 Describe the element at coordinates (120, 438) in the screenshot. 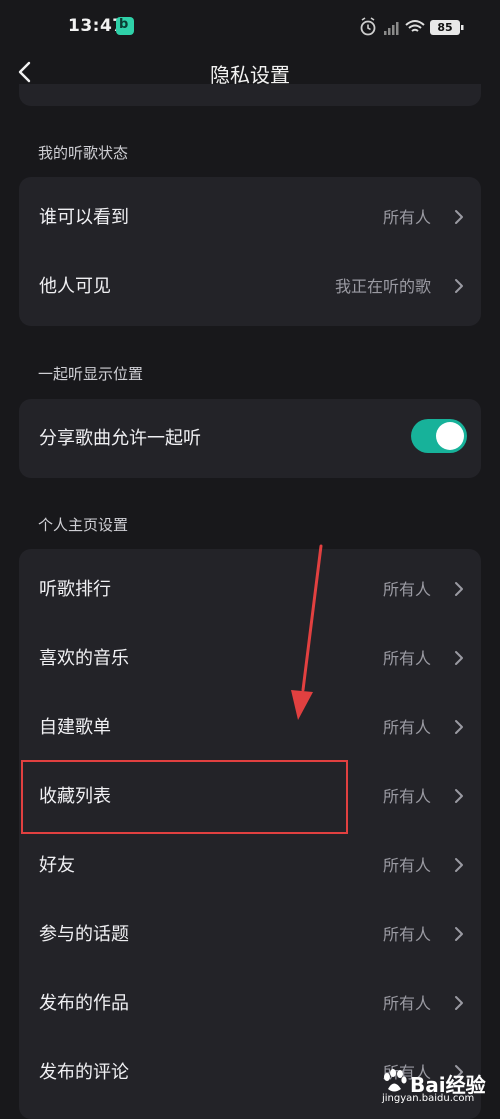

I see `row-label: 分享歌曲允许一起听` at that location.